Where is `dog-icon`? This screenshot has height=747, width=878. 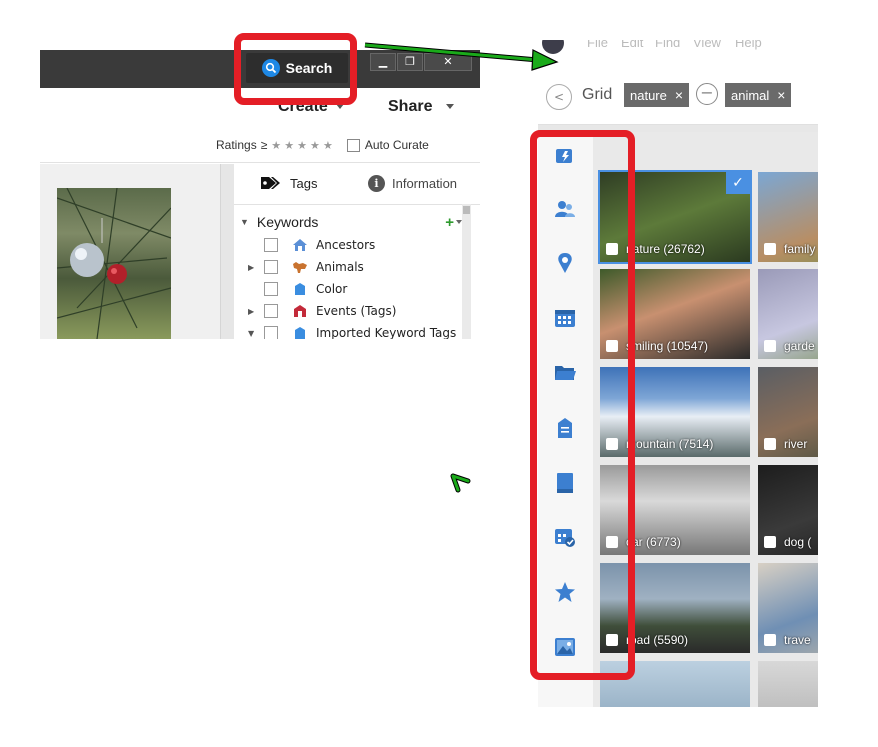
dog-icon is located at coordinates (300, 267).